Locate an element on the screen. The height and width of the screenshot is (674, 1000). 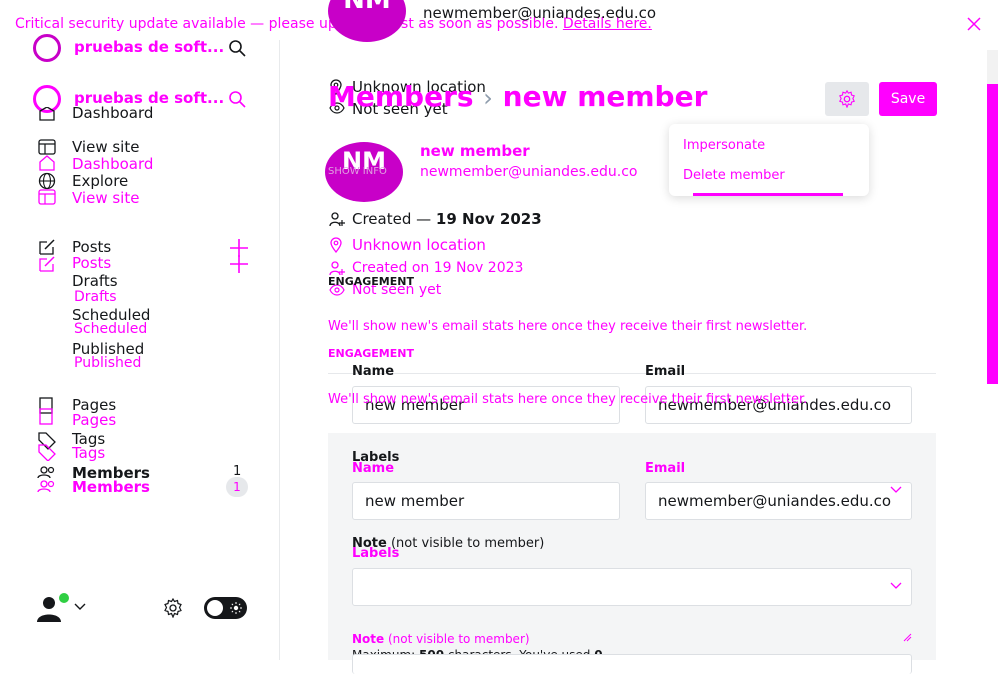
name-label: Name is located at coordinates (373, 371).